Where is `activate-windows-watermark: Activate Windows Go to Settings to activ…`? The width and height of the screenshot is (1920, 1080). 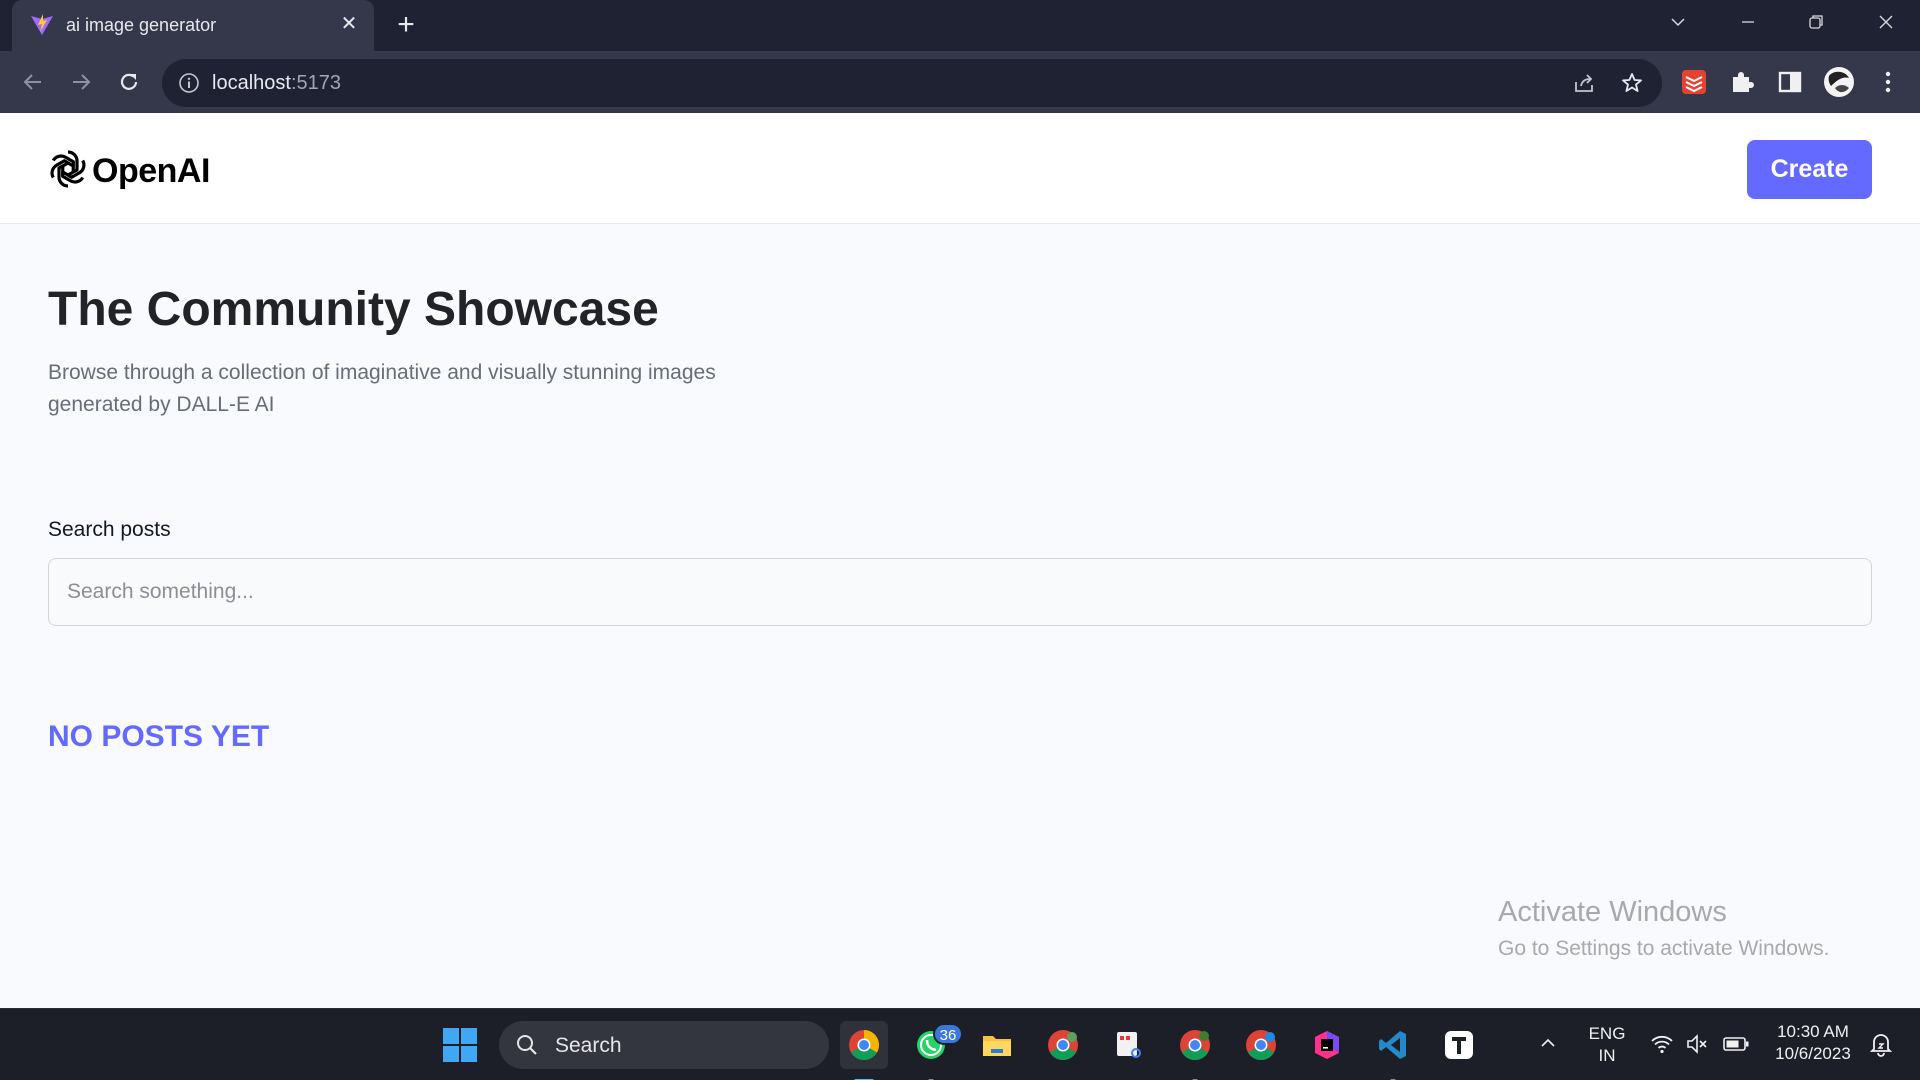
activate-windows-watermark: Activate Windows Go to Settings to activ… is located at coordinates (1664, 928).